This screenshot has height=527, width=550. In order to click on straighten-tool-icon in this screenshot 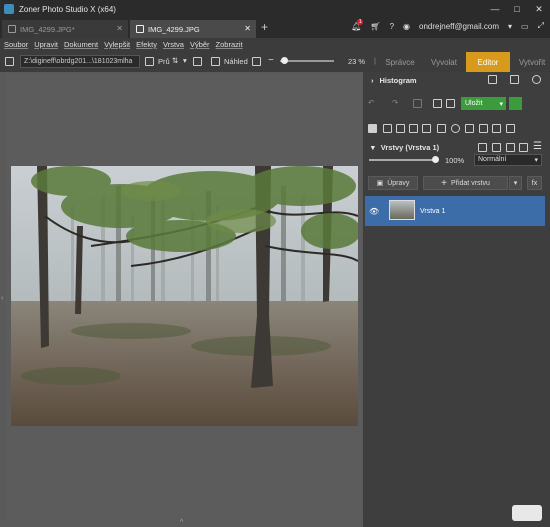, I will do `click(413, 128)`.